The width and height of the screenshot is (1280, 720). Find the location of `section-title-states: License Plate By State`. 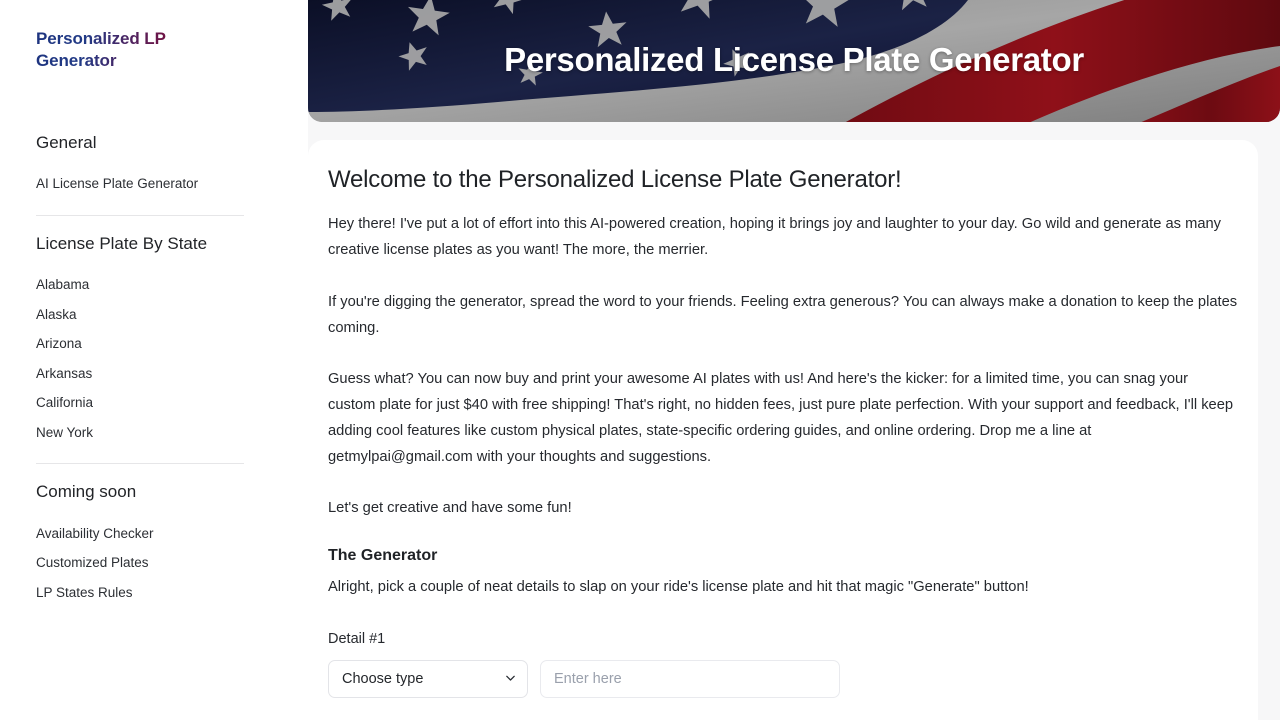

section-title-states: License Plate By State is located at coordinates (122, 243).